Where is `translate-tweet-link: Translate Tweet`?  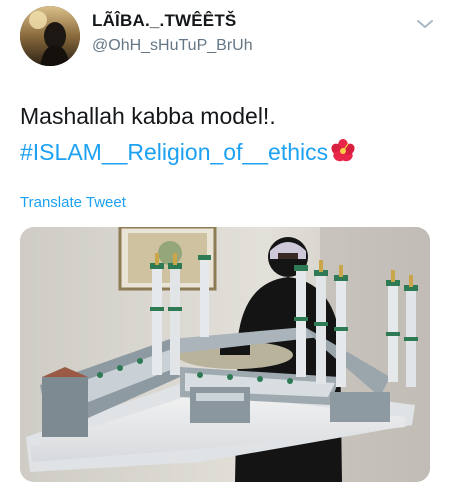
translate-tweet-link: Translate Tweet is located at coordinates (73, 202).